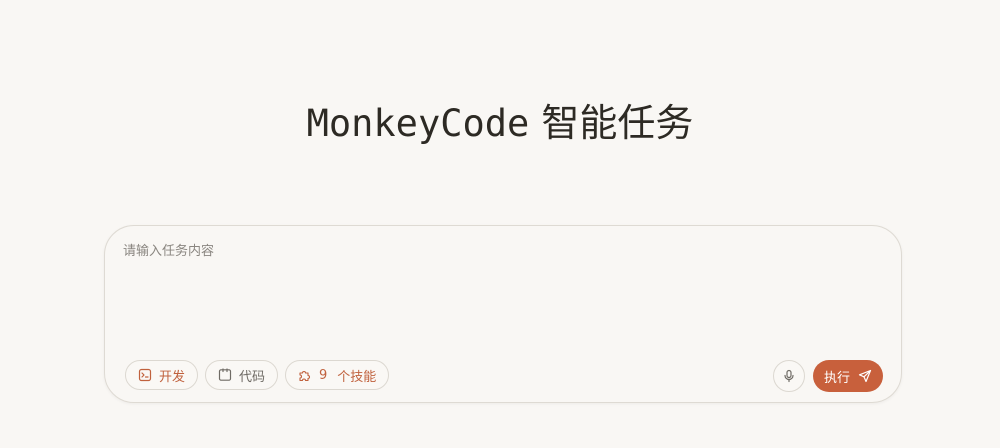  What do you see at coordinates (172, 377) in the screenshot?
I see `dev-mode-label: 开发` at bounding box center [172, 377].